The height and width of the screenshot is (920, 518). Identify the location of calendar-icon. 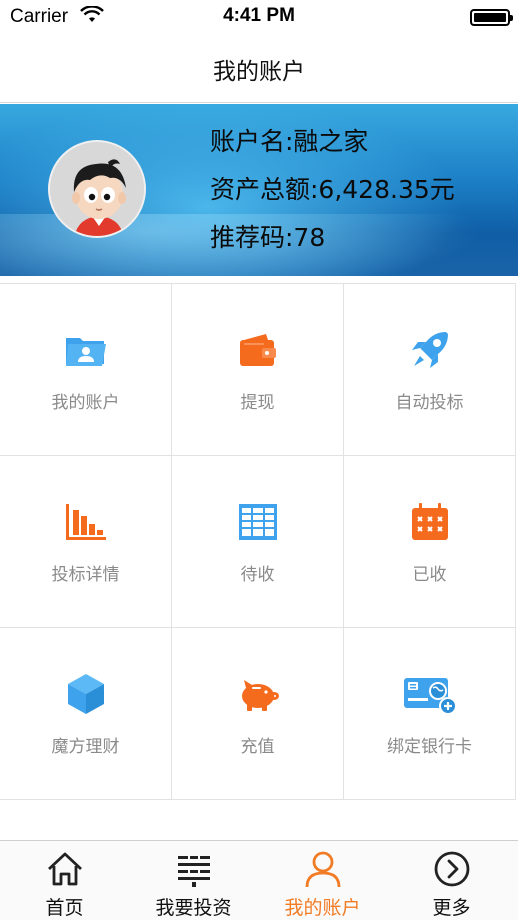
(430, 522).